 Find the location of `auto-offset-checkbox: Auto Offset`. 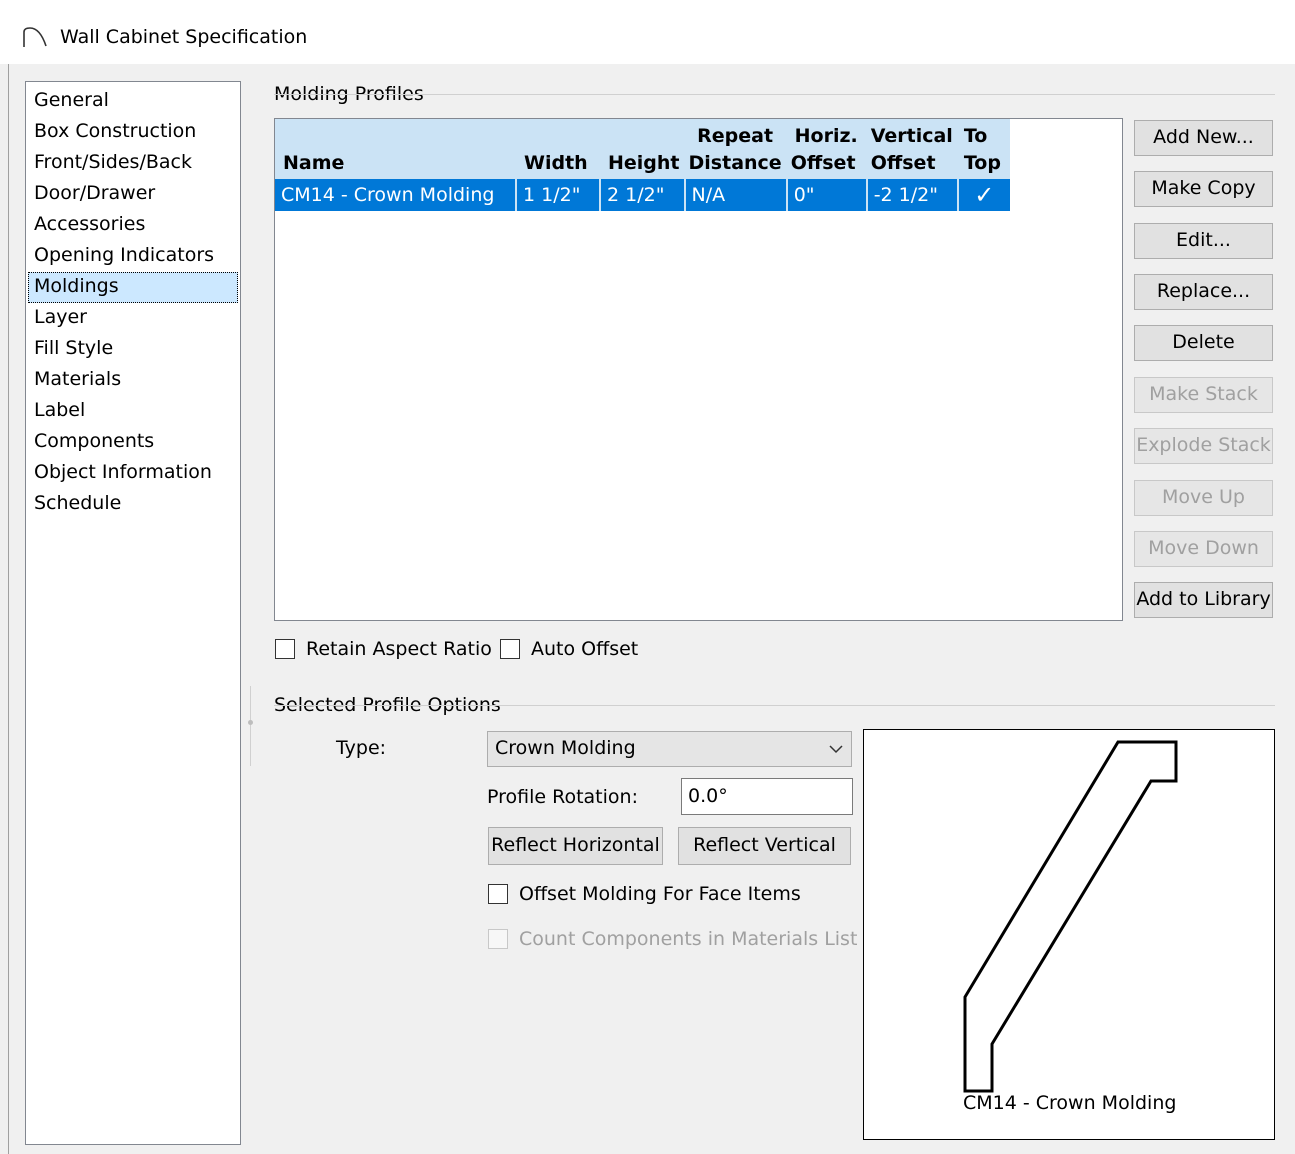

auto-offset-checkbox: Auto Offset is located at coordinates (569, 649).